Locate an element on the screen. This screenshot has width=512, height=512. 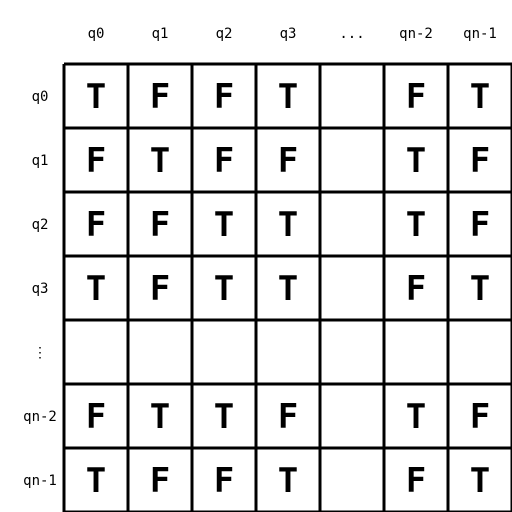
column-headers: q0 q1 q2 q3... qn-2 qn-1 is located at coordinates (292, 34).